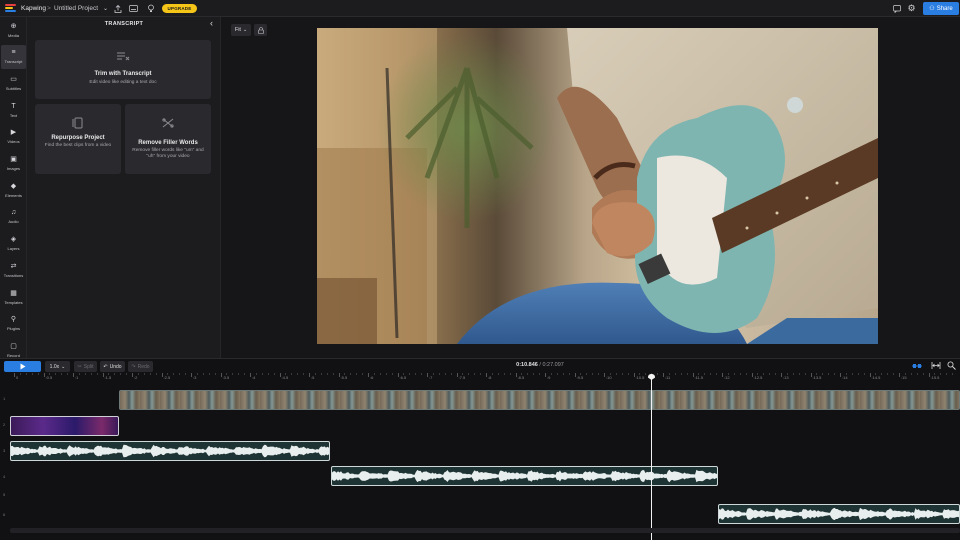 The width and height of the screenshot is (960, 540). What do you see at coordinates (651, 457) in the screenshot?
I see `playhead` at bounding box center [651, 457].